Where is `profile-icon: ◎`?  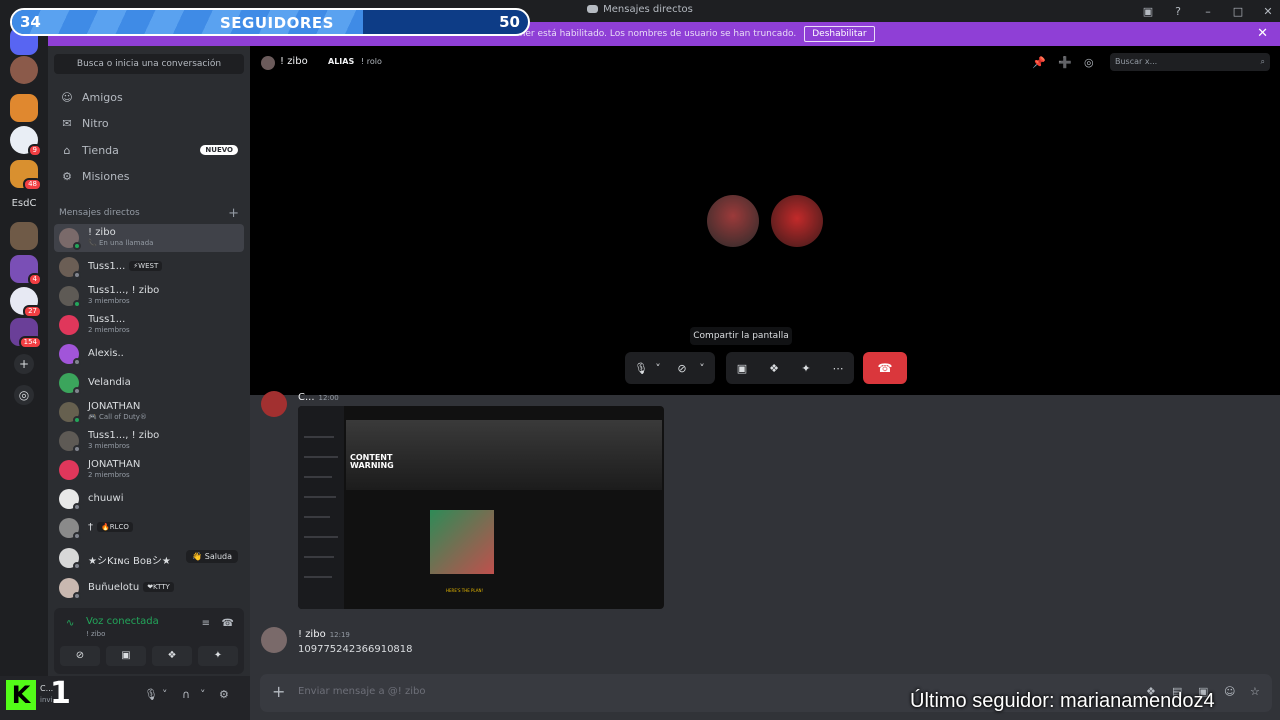
profile-icon: ◎ is located at coordinates (1089, 62).